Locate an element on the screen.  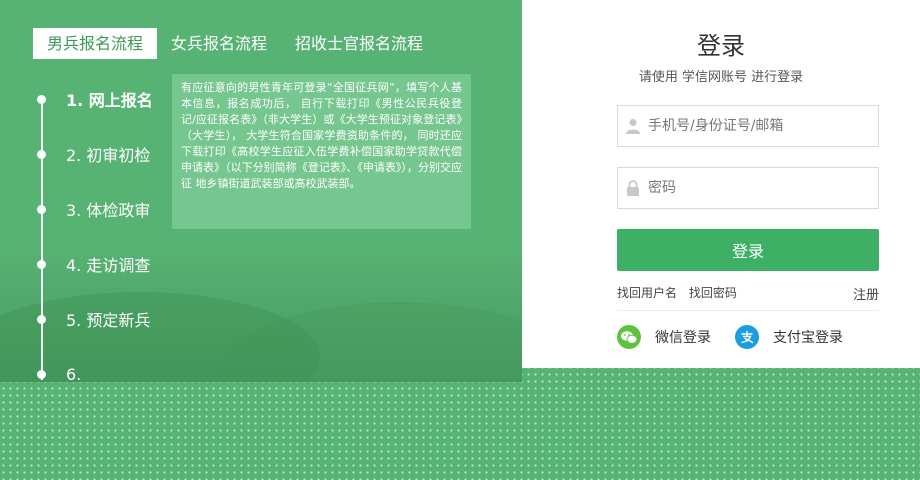
alipay-login-label: 支付宝登录 is located at coordinates (808, 338).